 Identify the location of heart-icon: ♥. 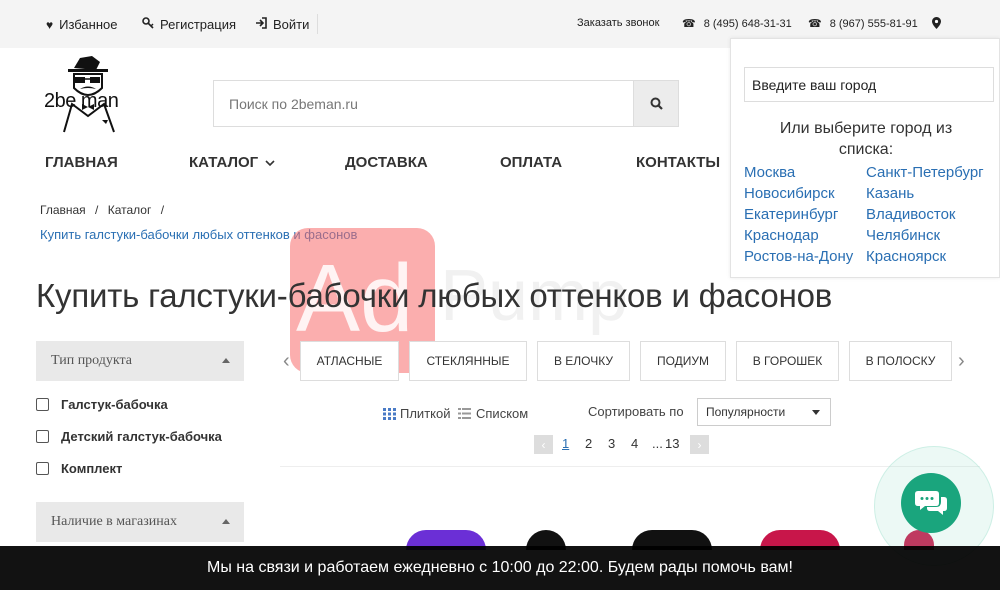
(50, 24).